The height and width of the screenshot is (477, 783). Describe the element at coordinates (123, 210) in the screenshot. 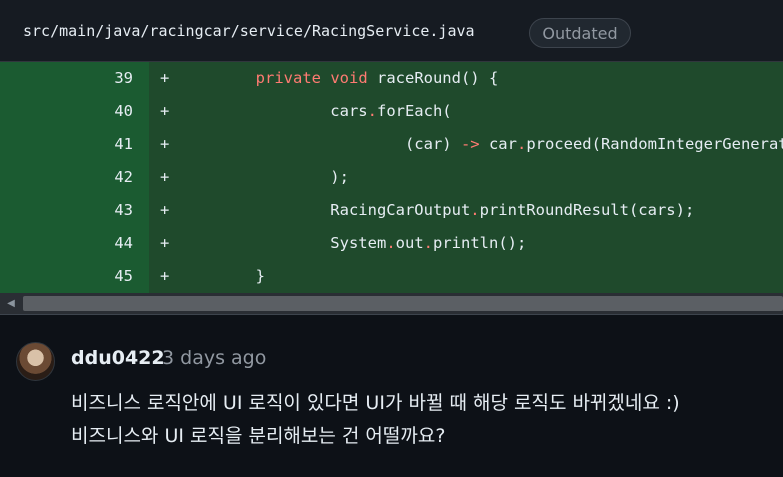

I see `line-number: 43` at that location.